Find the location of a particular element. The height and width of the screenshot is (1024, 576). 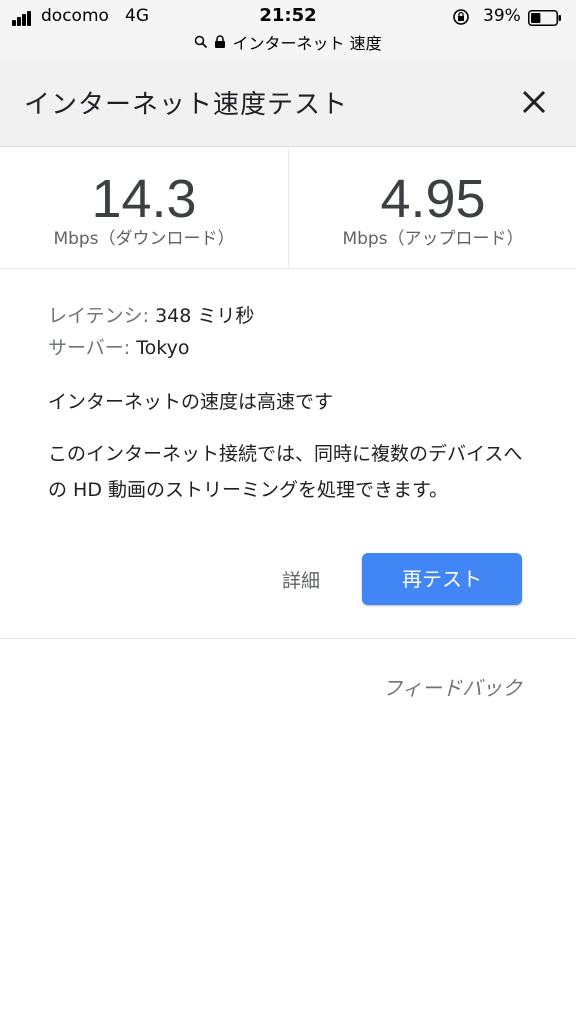

latency-label: レイテンシ: is located at coordinates (99, 316).